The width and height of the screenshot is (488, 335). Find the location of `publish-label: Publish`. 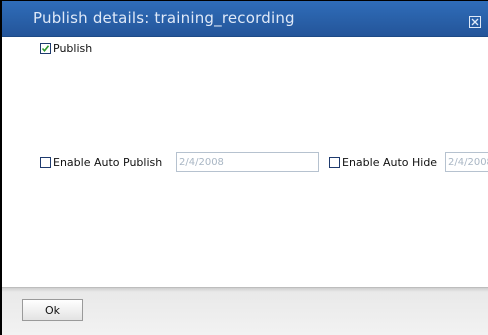

publish-label: Publish is located at coordinates (73, 48).